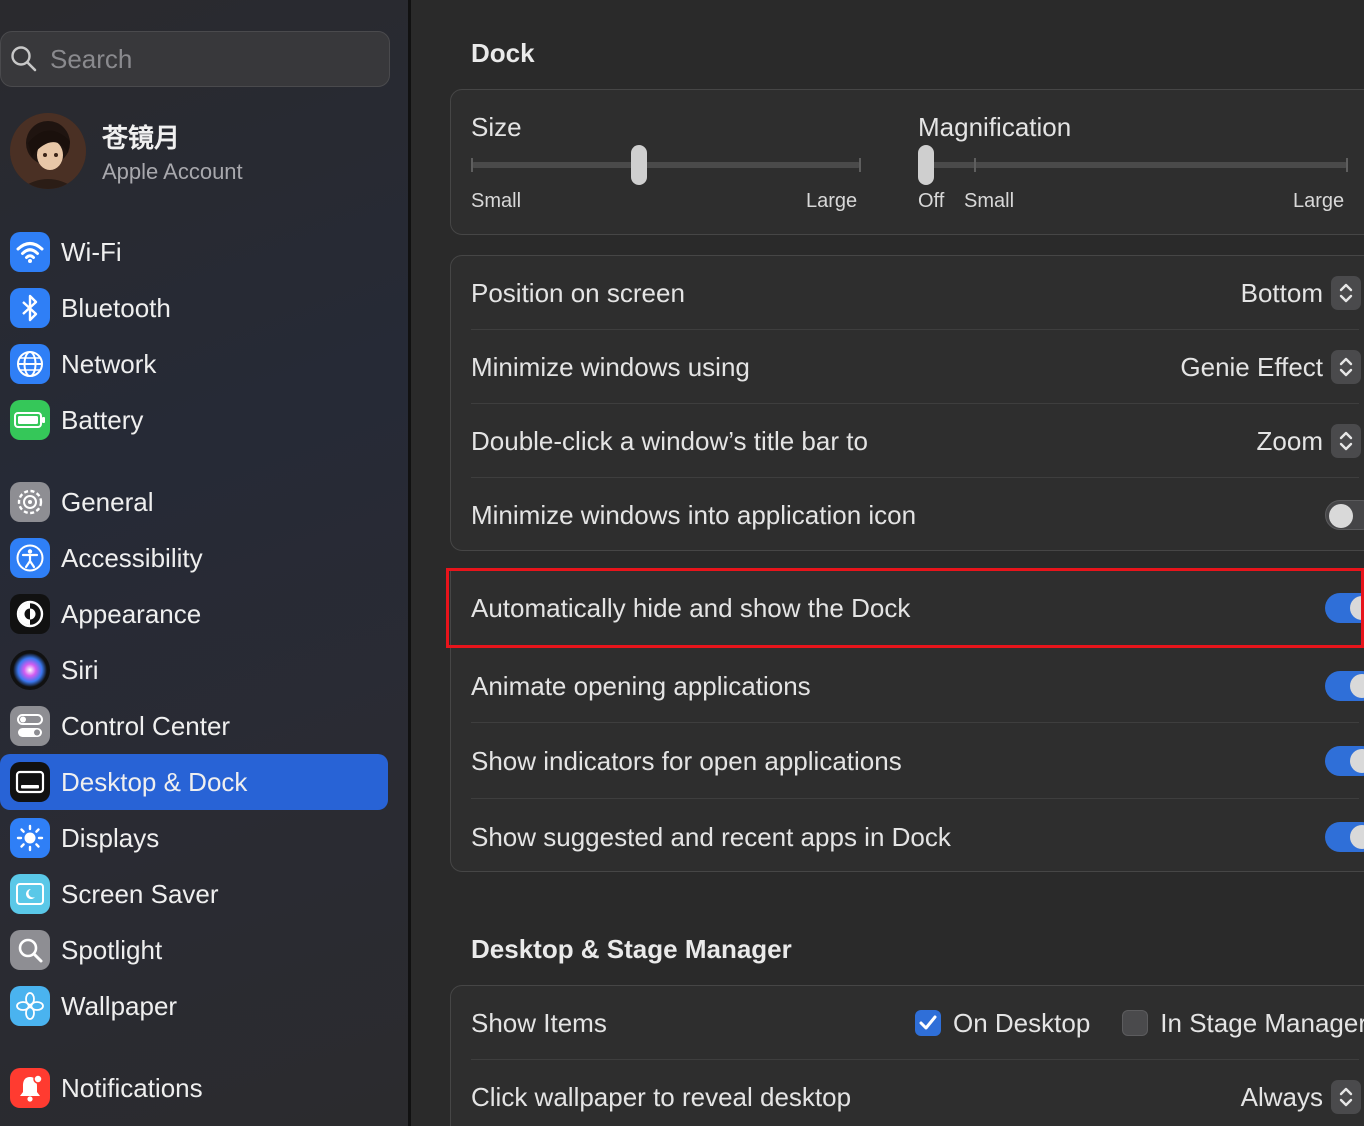 The image size is (1364, 1126). I want to click on sidebar-item-label: Appearance, so click(131, 613).